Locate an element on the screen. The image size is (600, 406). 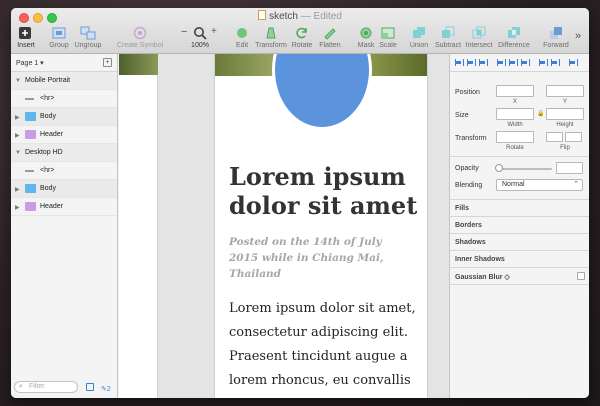
shadows-section: Shadows is located at coordinates (519, 241).